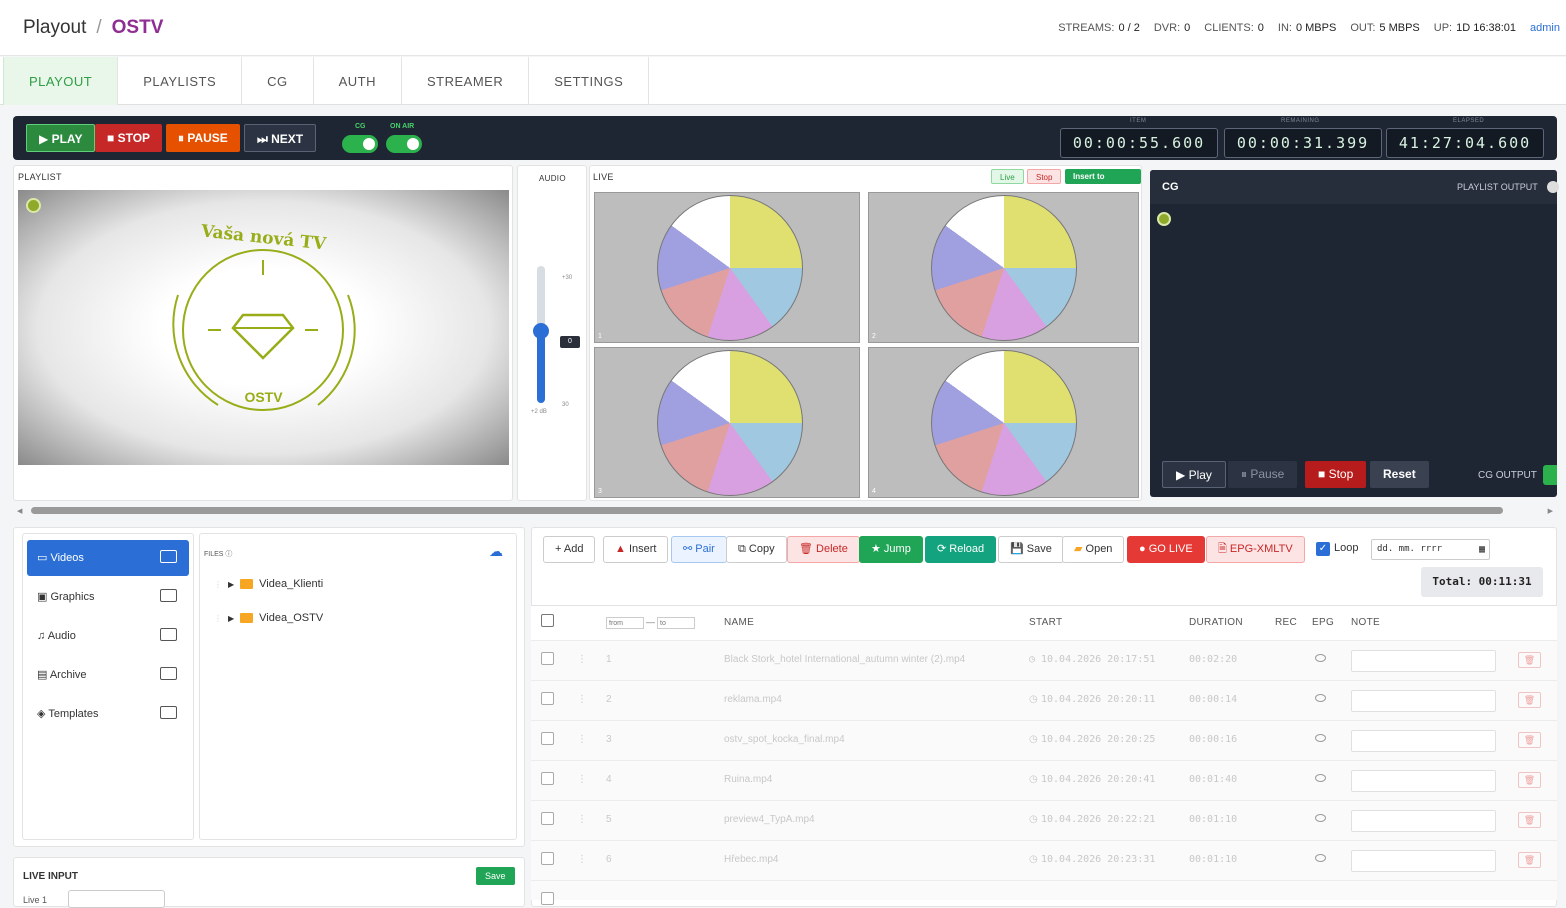 The width and height of the screenshot is (1566, 908). What do you see at coordinates (1044, 892) in the screenshot?
I see `table-row` at bounding box center [1044, 892].